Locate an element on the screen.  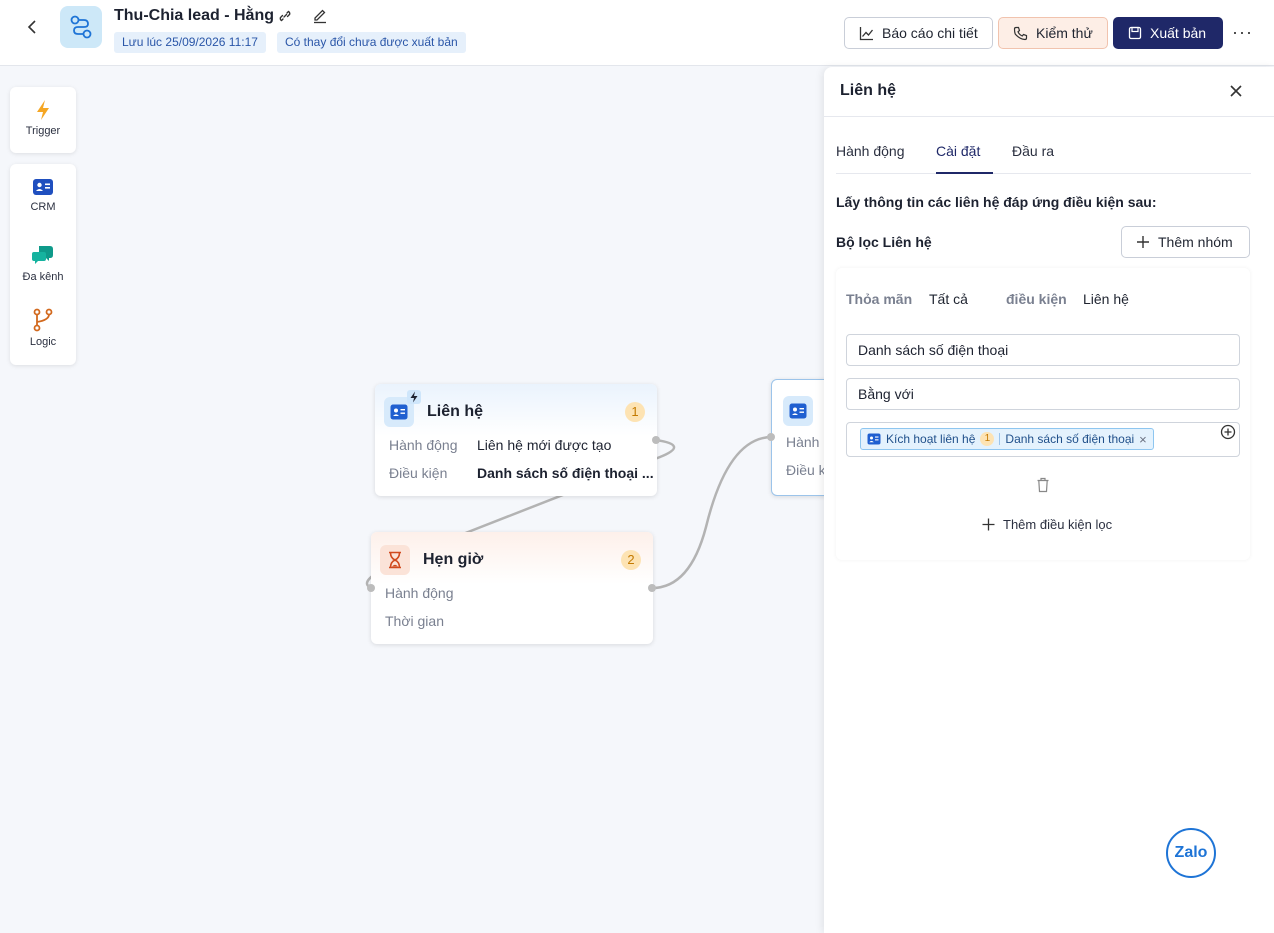
tab-action: Hành động is located at coordinates (870, 151).